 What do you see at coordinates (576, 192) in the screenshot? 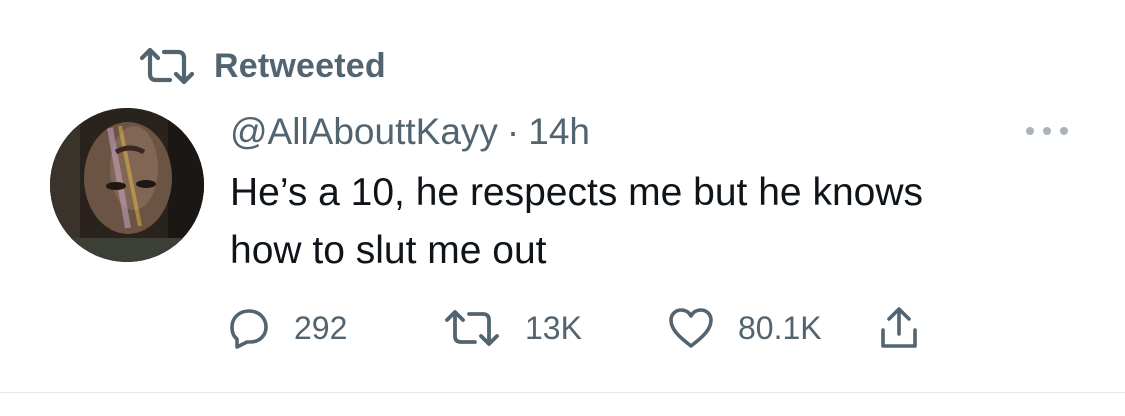
I see `tweet-text-line-1: He’s a 10, he respects me but he knows` at bounding box center [576, 192].